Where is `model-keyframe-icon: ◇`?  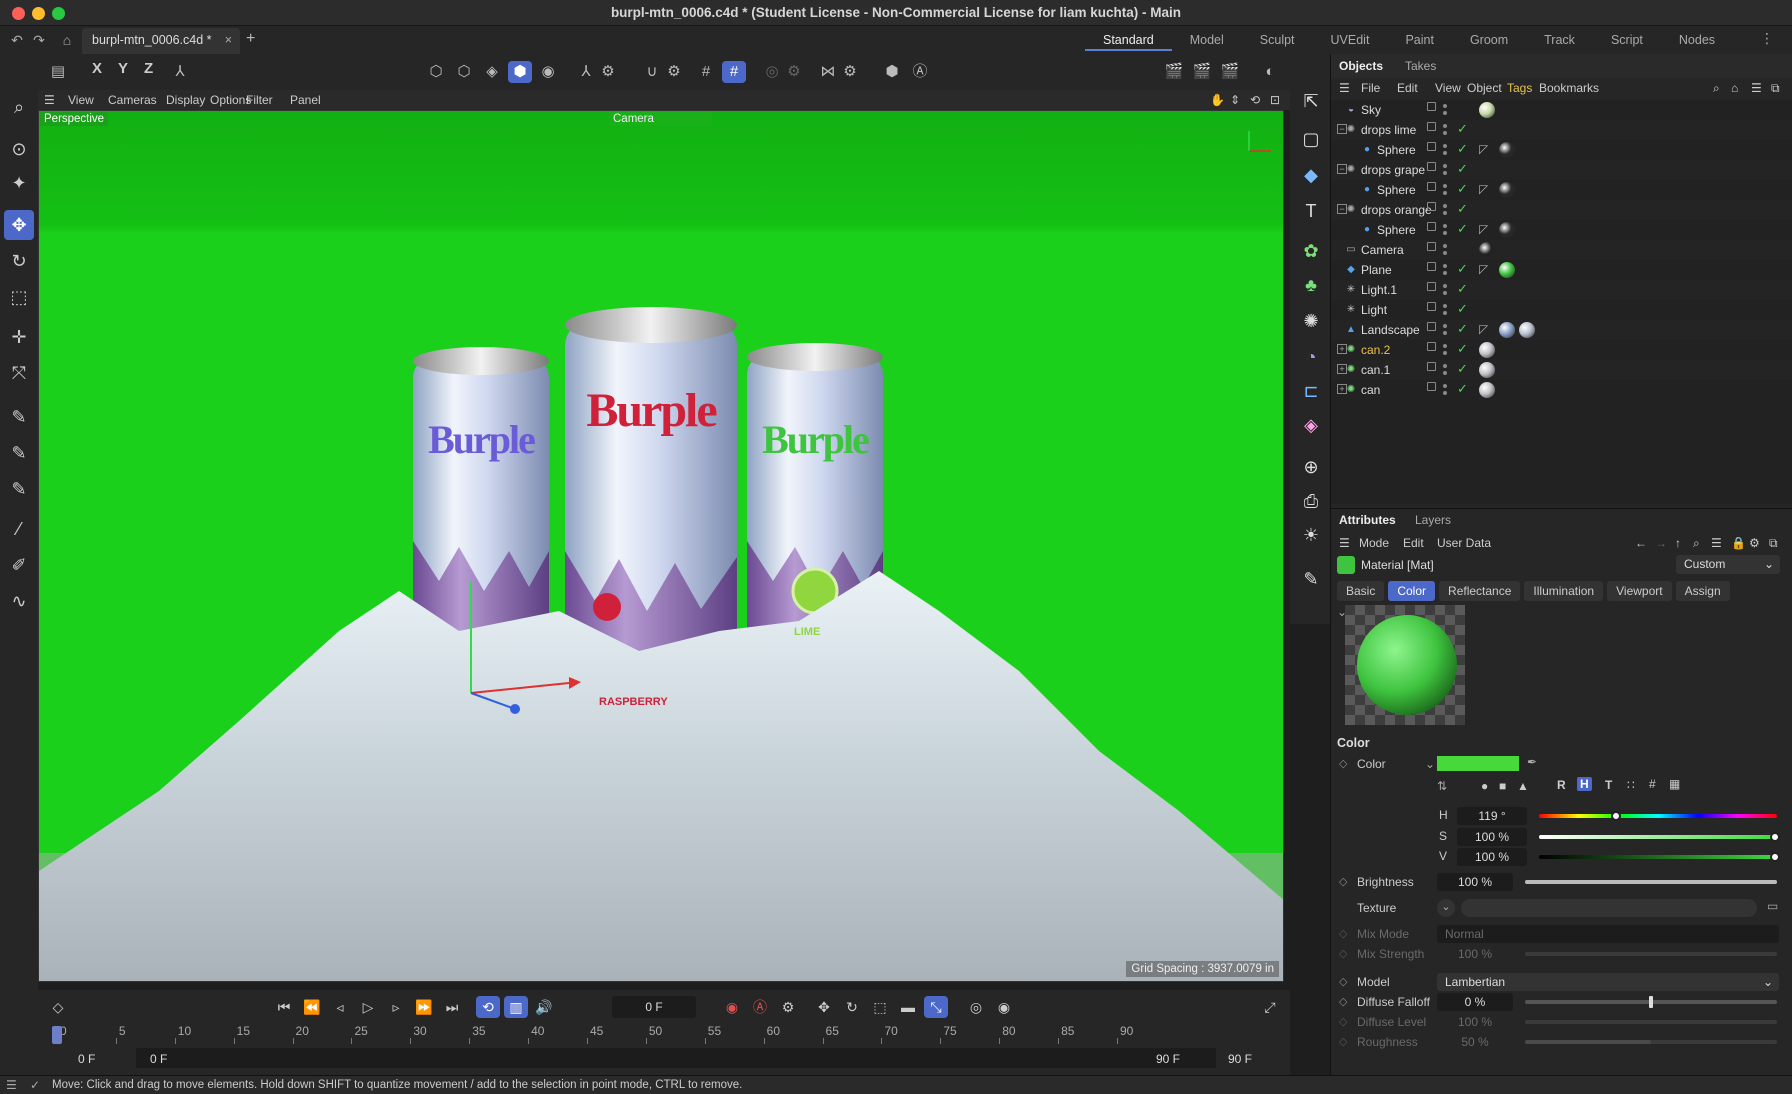
model-keyframe-icon: ◇ is located at coordinates (1343, 981).